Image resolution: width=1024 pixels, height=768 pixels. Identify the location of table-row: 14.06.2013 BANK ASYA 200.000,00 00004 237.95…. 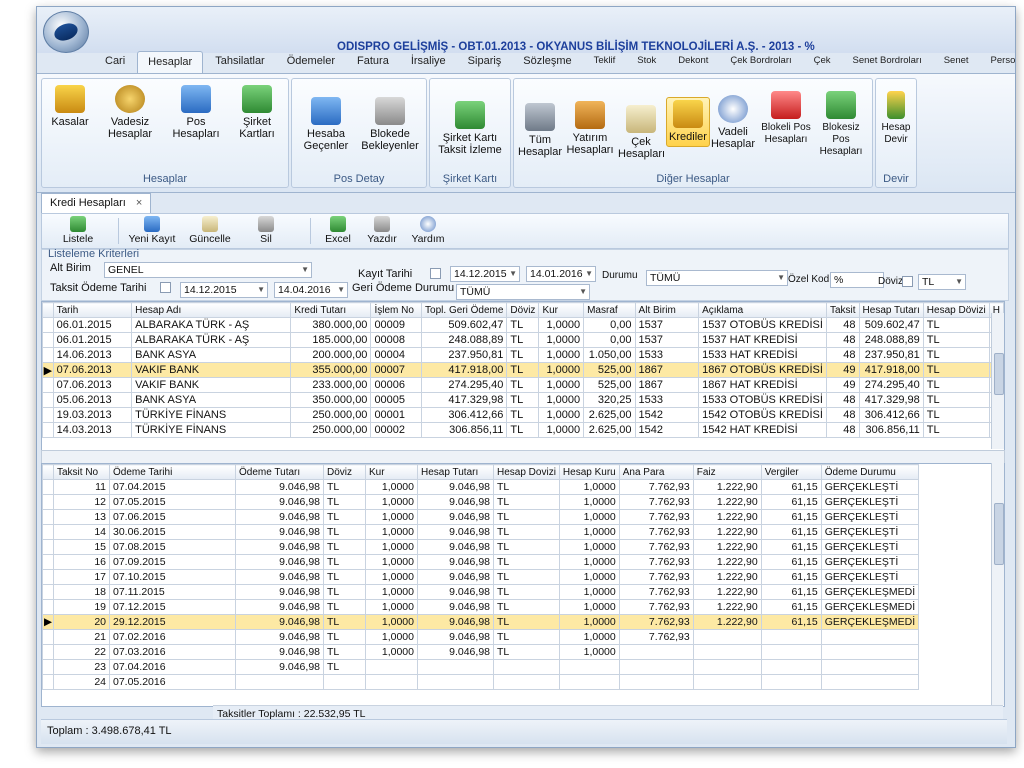
(523, 355).